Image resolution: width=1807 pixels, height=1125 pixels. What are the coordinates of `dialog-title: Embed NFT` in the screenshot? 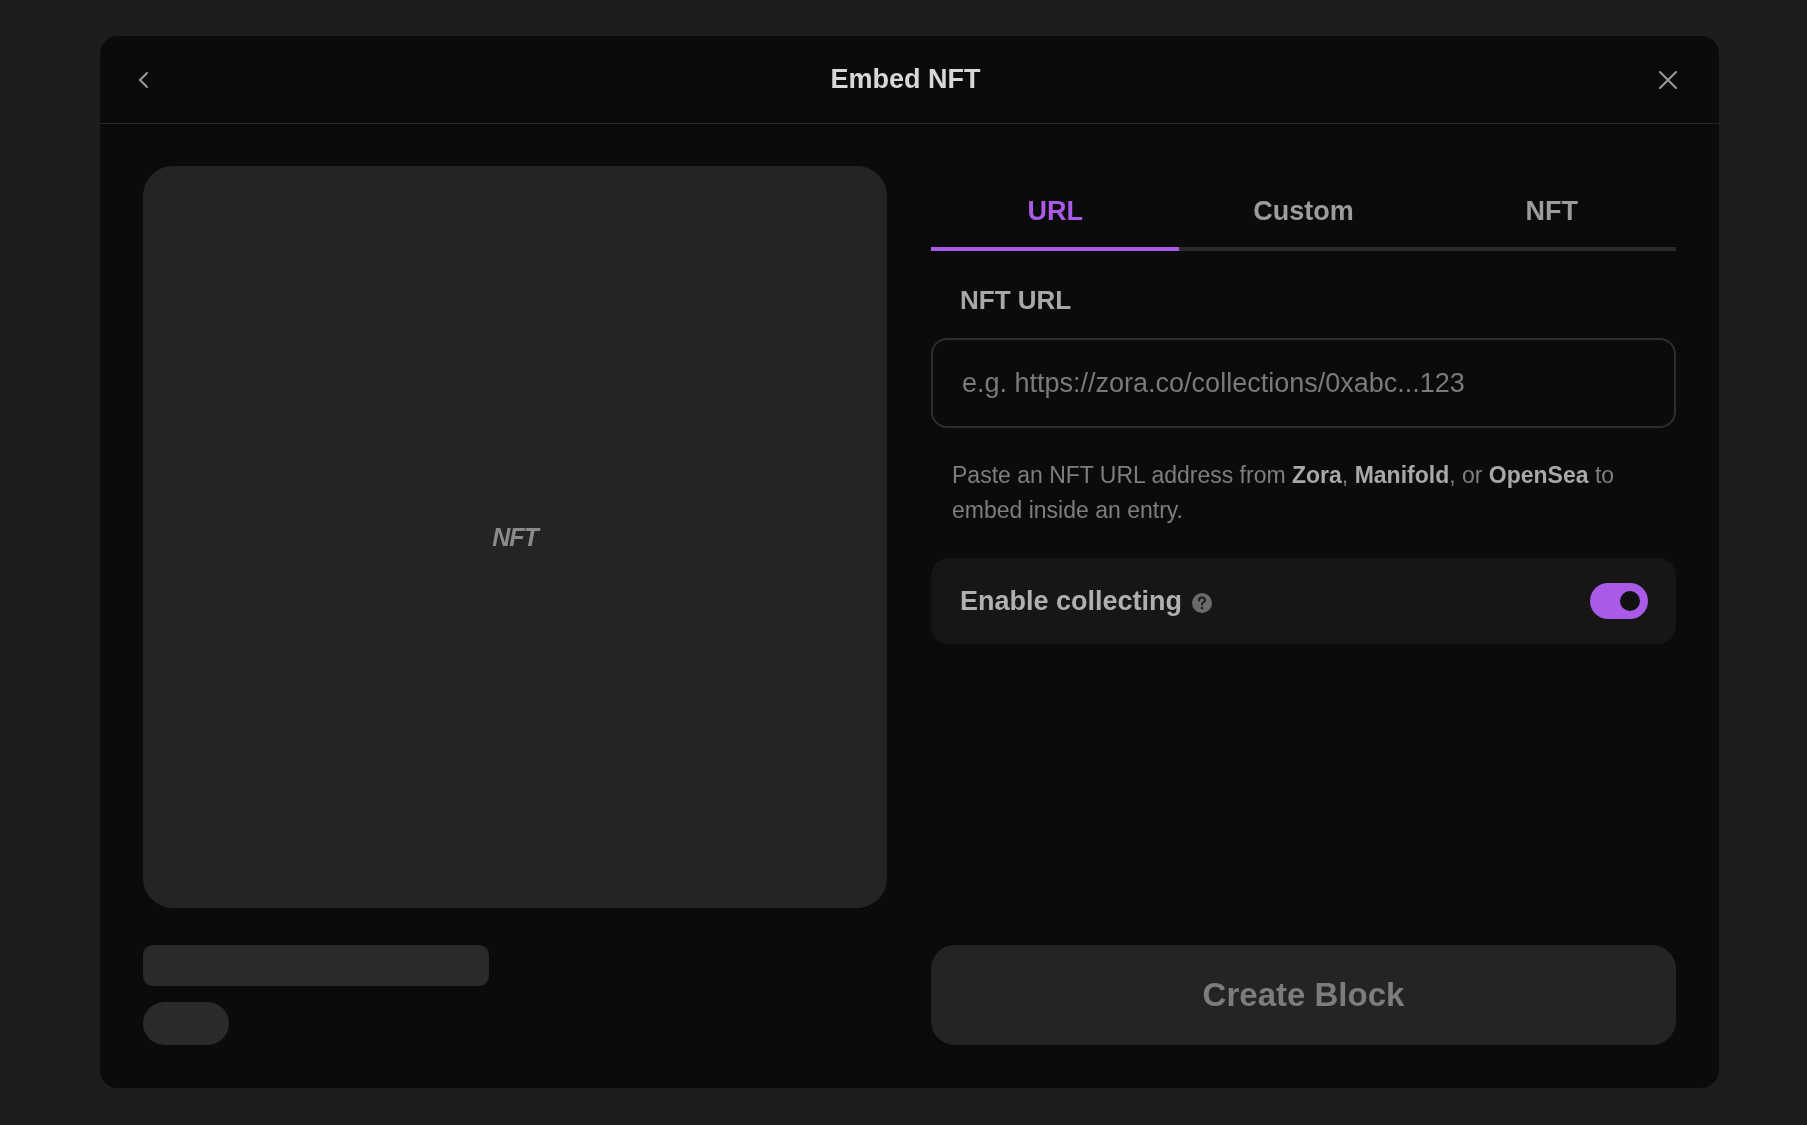 It's located at (905, 79).